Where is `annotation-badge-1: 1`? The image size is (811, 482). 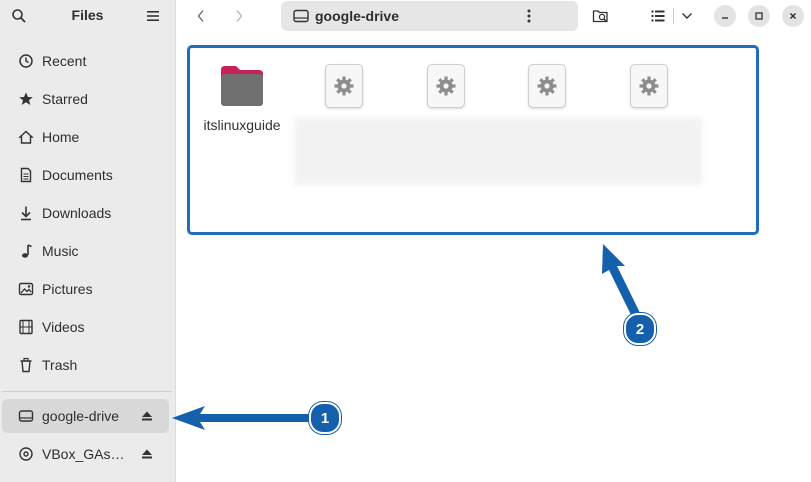
annotation-badge-1: 1 is located at coordinates (325, 418).